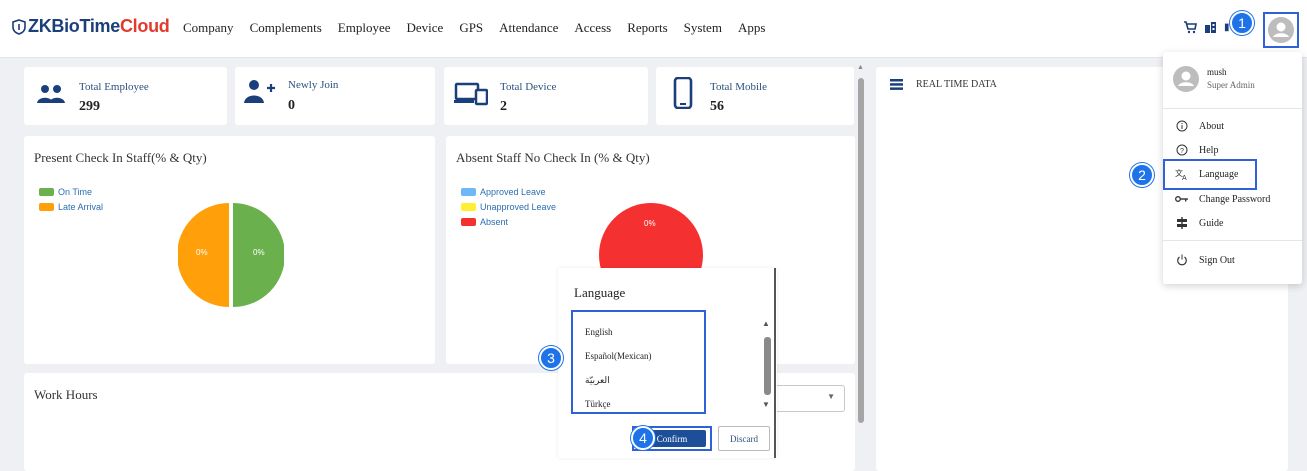 The width and height of the screenshot is (1307, 471). Describe the element at coordinates (618, 356) in the screenshot. I see `language-option-spanish: Español(Mexican)` at that location.